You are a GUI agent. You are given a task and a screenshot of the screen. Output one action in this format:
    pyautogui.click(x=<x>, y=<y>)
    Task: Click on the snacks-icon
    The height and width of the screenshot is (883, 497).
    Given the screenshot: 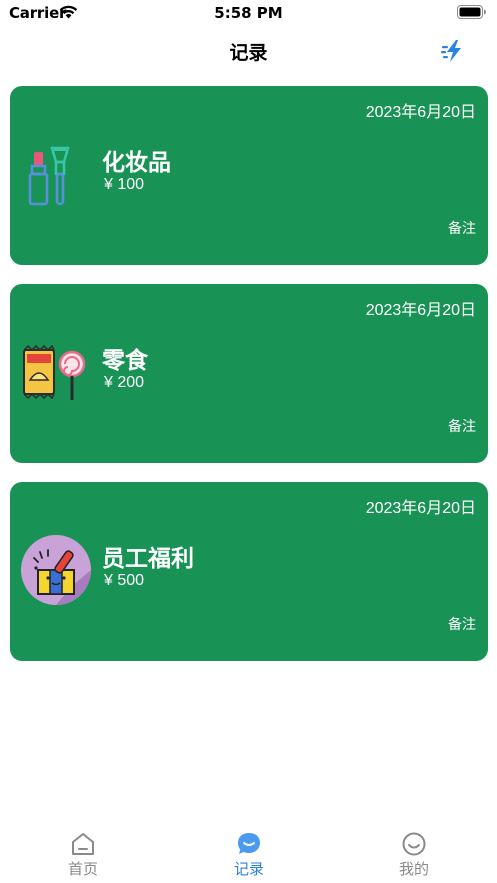 What is the action you would take?
    pyautogui.click(x=54, y=372)
    